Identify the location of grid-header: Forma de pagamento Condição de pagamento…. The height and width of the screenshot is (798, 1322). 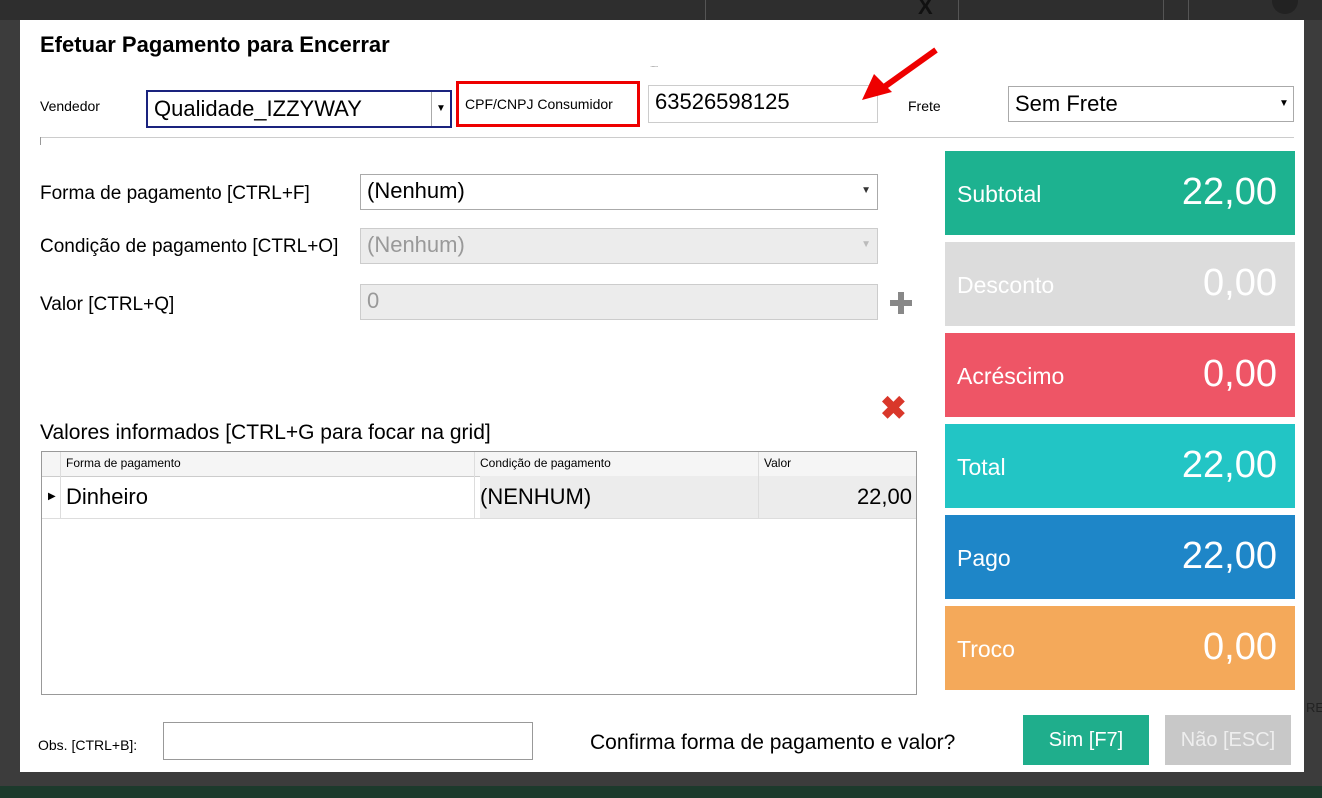
(479, 464).